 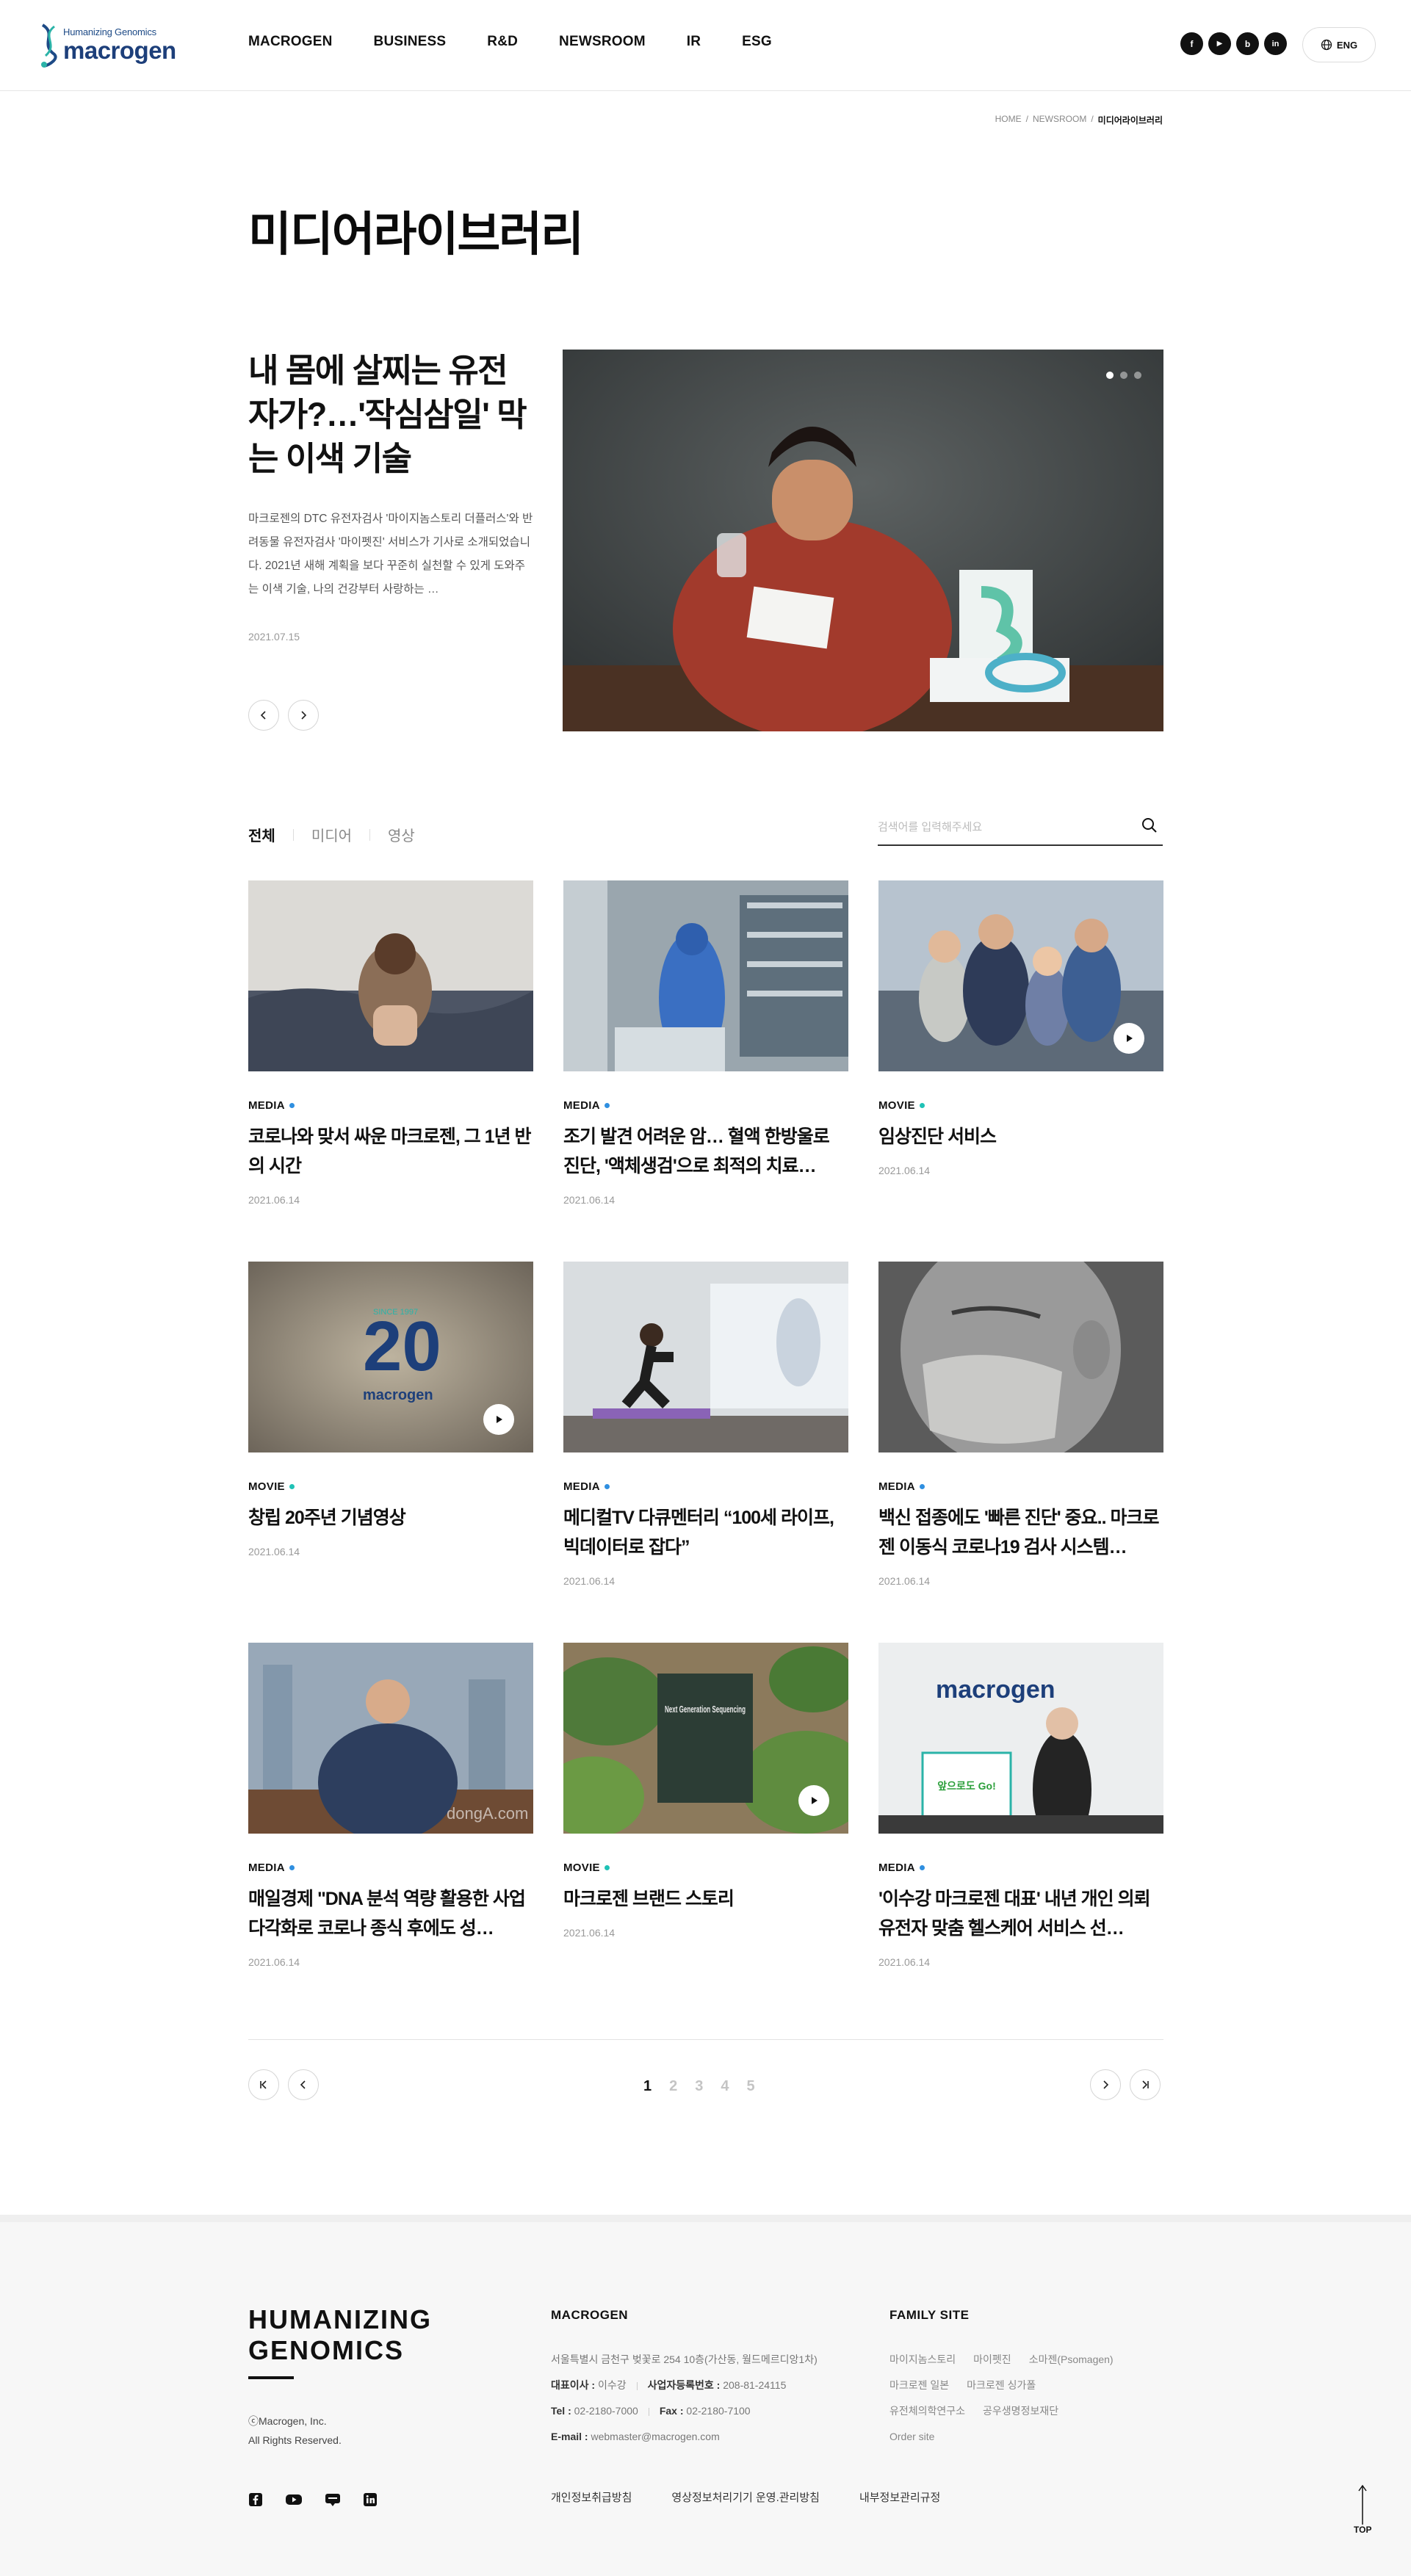 What do you see at coordinates (263, 715) in the screenshot?
I see `feature-prev-button` at bounding box center [263, 715].